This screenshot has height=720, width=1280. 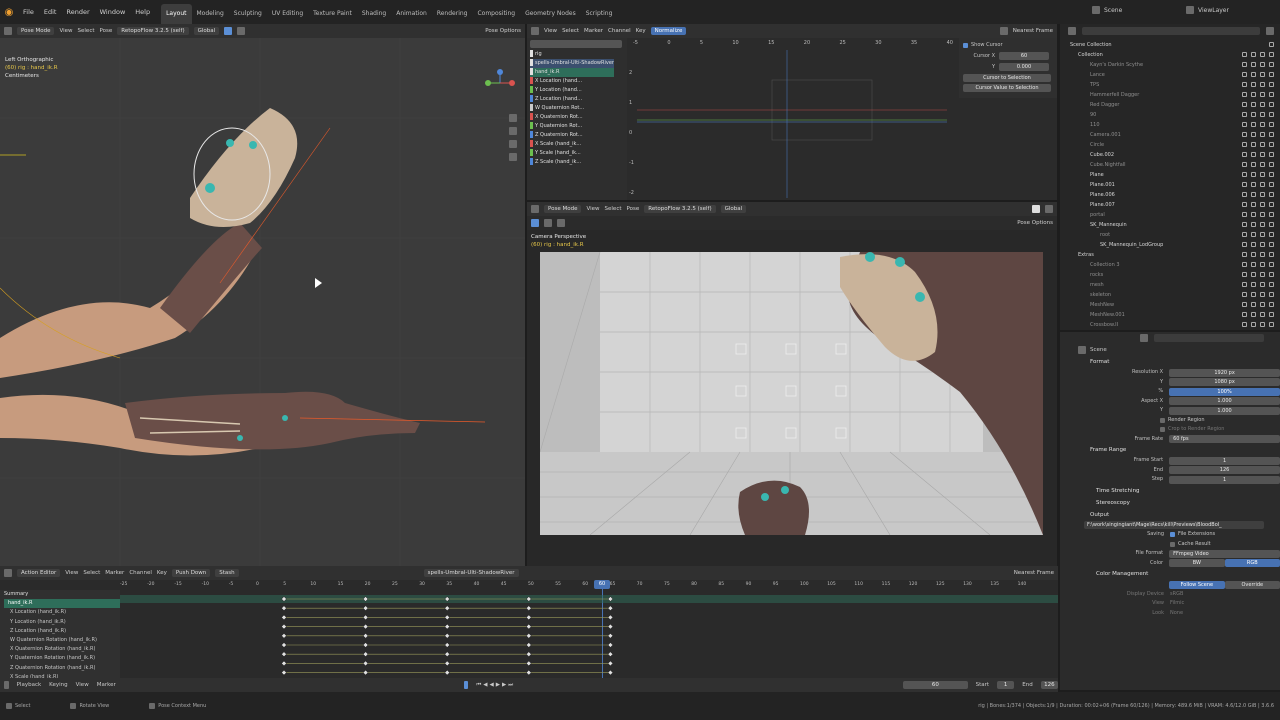 I want to click on menu-window: Window, so click(x=113, y=12).